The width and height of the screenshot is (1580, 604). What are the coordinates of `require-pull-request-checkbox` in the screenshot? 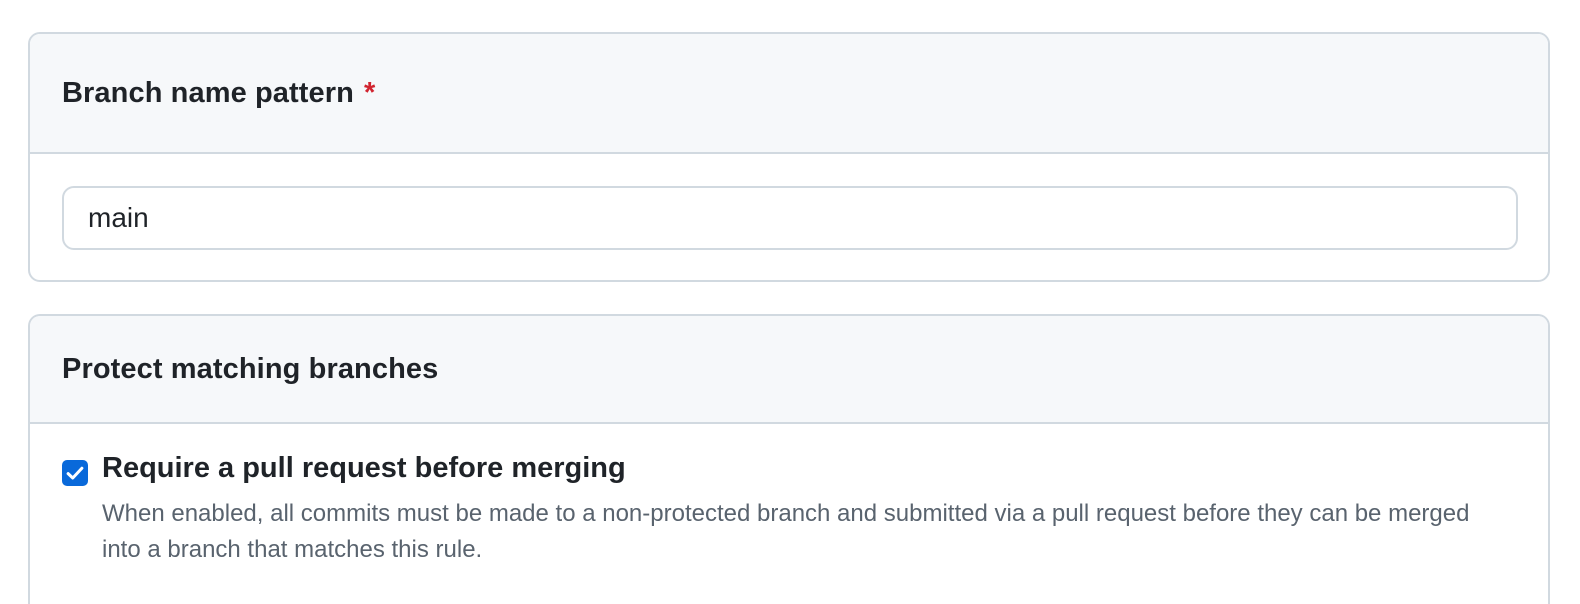 It's located at (75, 473).